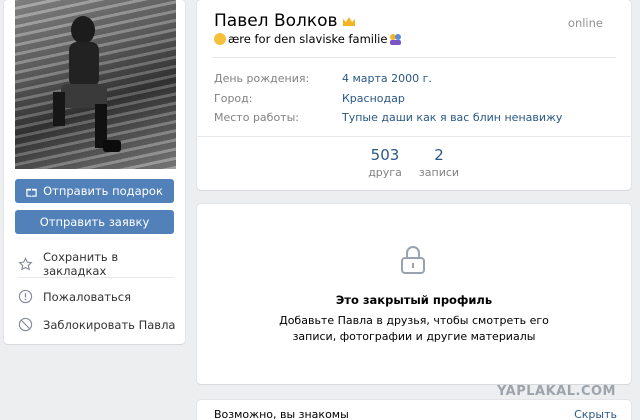 The width and height of the screenshot is (640, 420). I want to click on avatar-figure, so click(87, 84).